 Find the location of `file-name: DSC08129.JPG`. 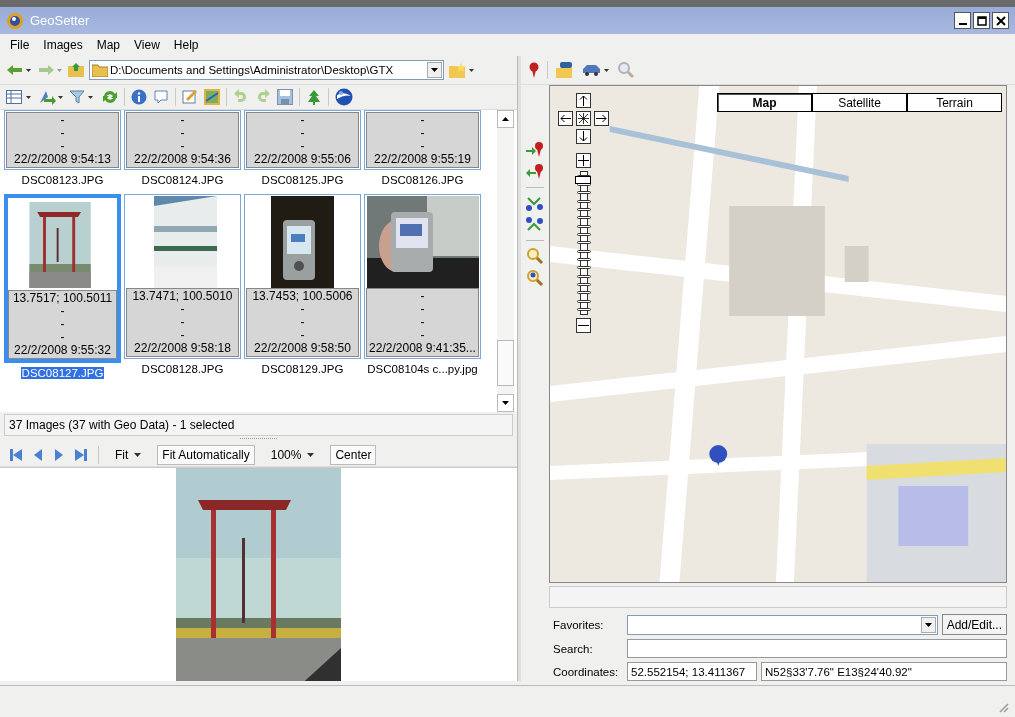

file-name: DSC08129.JPG is located at coordinates (302, 369).